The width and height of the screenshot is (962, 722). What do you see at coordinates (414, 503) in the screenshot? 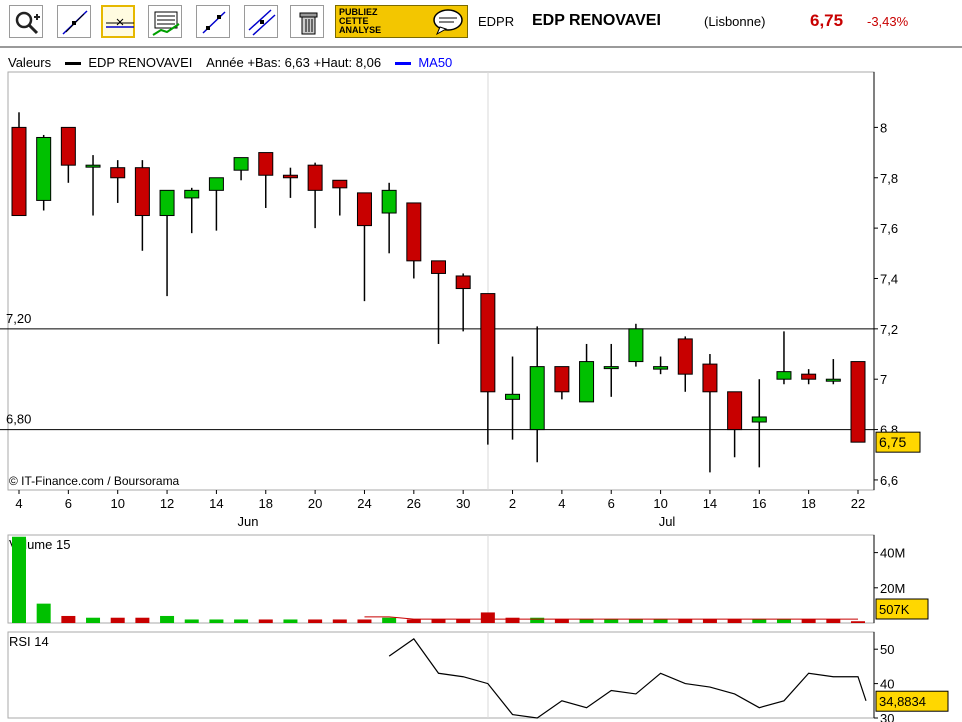
I see `x-tick-label: 26` at bounding box center [414, 503].